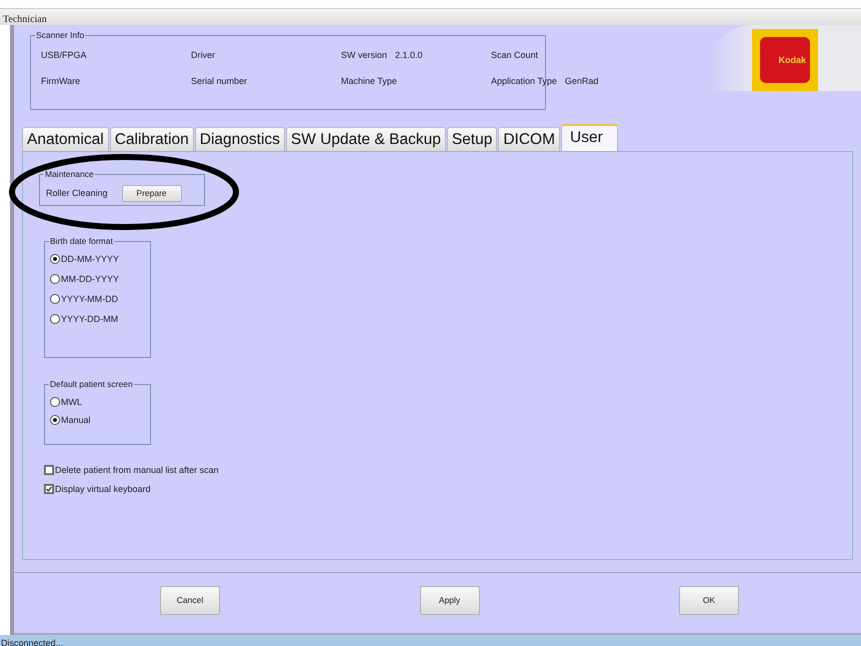  Describe the element at coordinates (524, 81) in the screenshot. I see `info-label: Application Type` at that location.